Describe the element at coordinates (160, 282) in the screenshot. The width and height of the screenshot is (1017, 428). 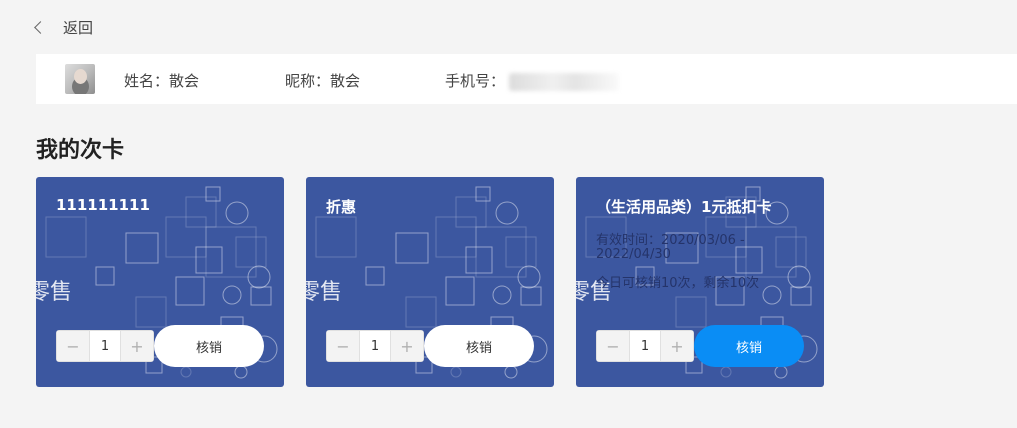
I see `card-1: 零售 111111111 − 1 + 核销` at that location.